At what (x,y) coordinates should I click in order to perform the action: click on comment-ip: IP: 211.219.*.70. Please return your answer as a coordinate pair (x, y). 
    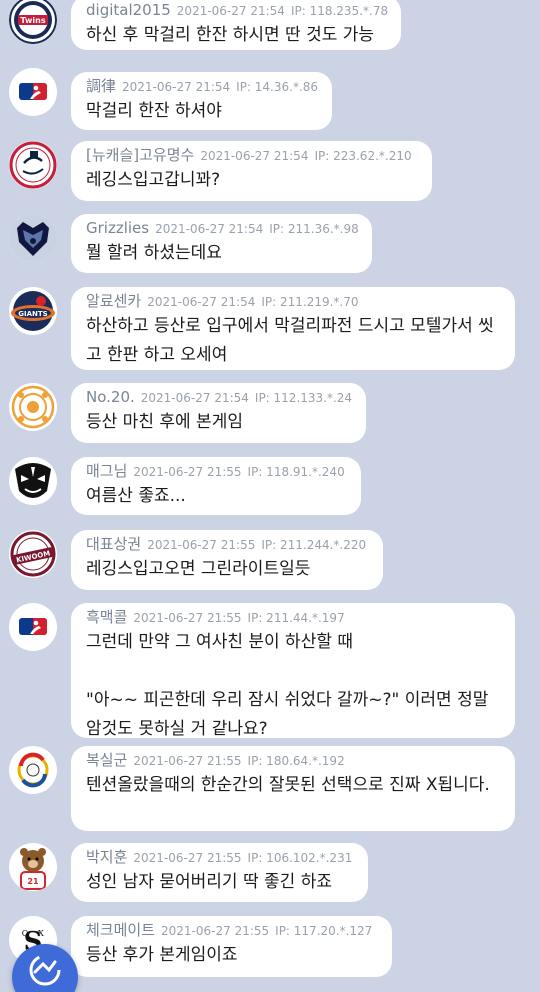
    Looking at the image, I should click on (310, 302).